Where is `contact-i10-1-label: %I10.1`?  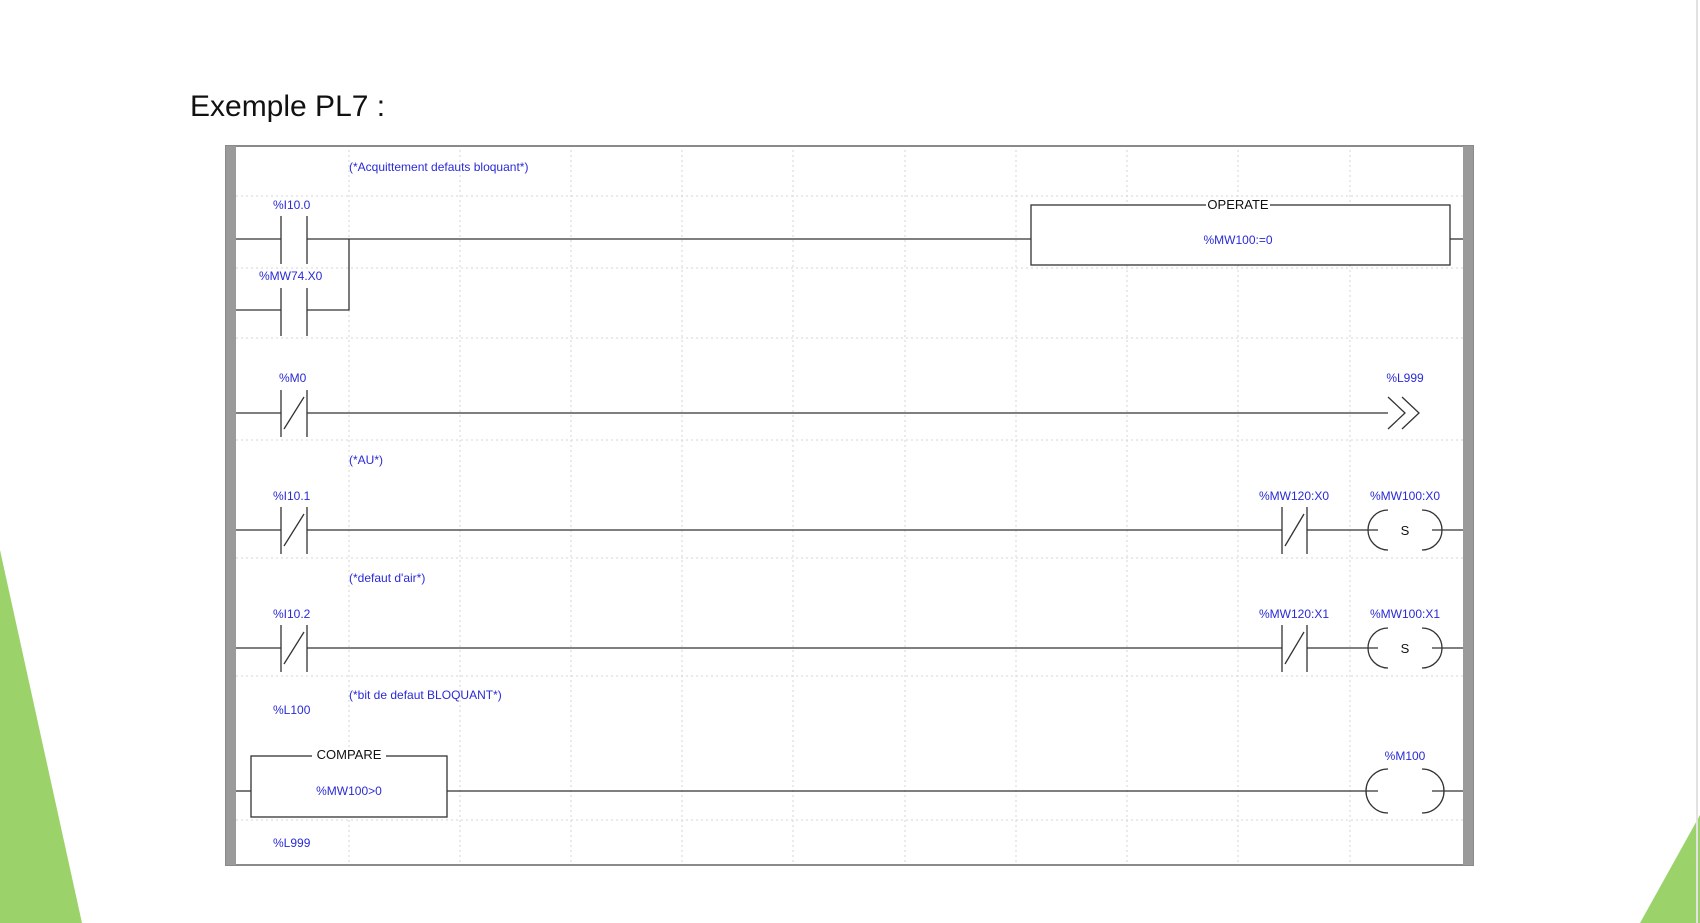
contact-i10-1-label: %I10.1 is located at coordinates (292, 496).